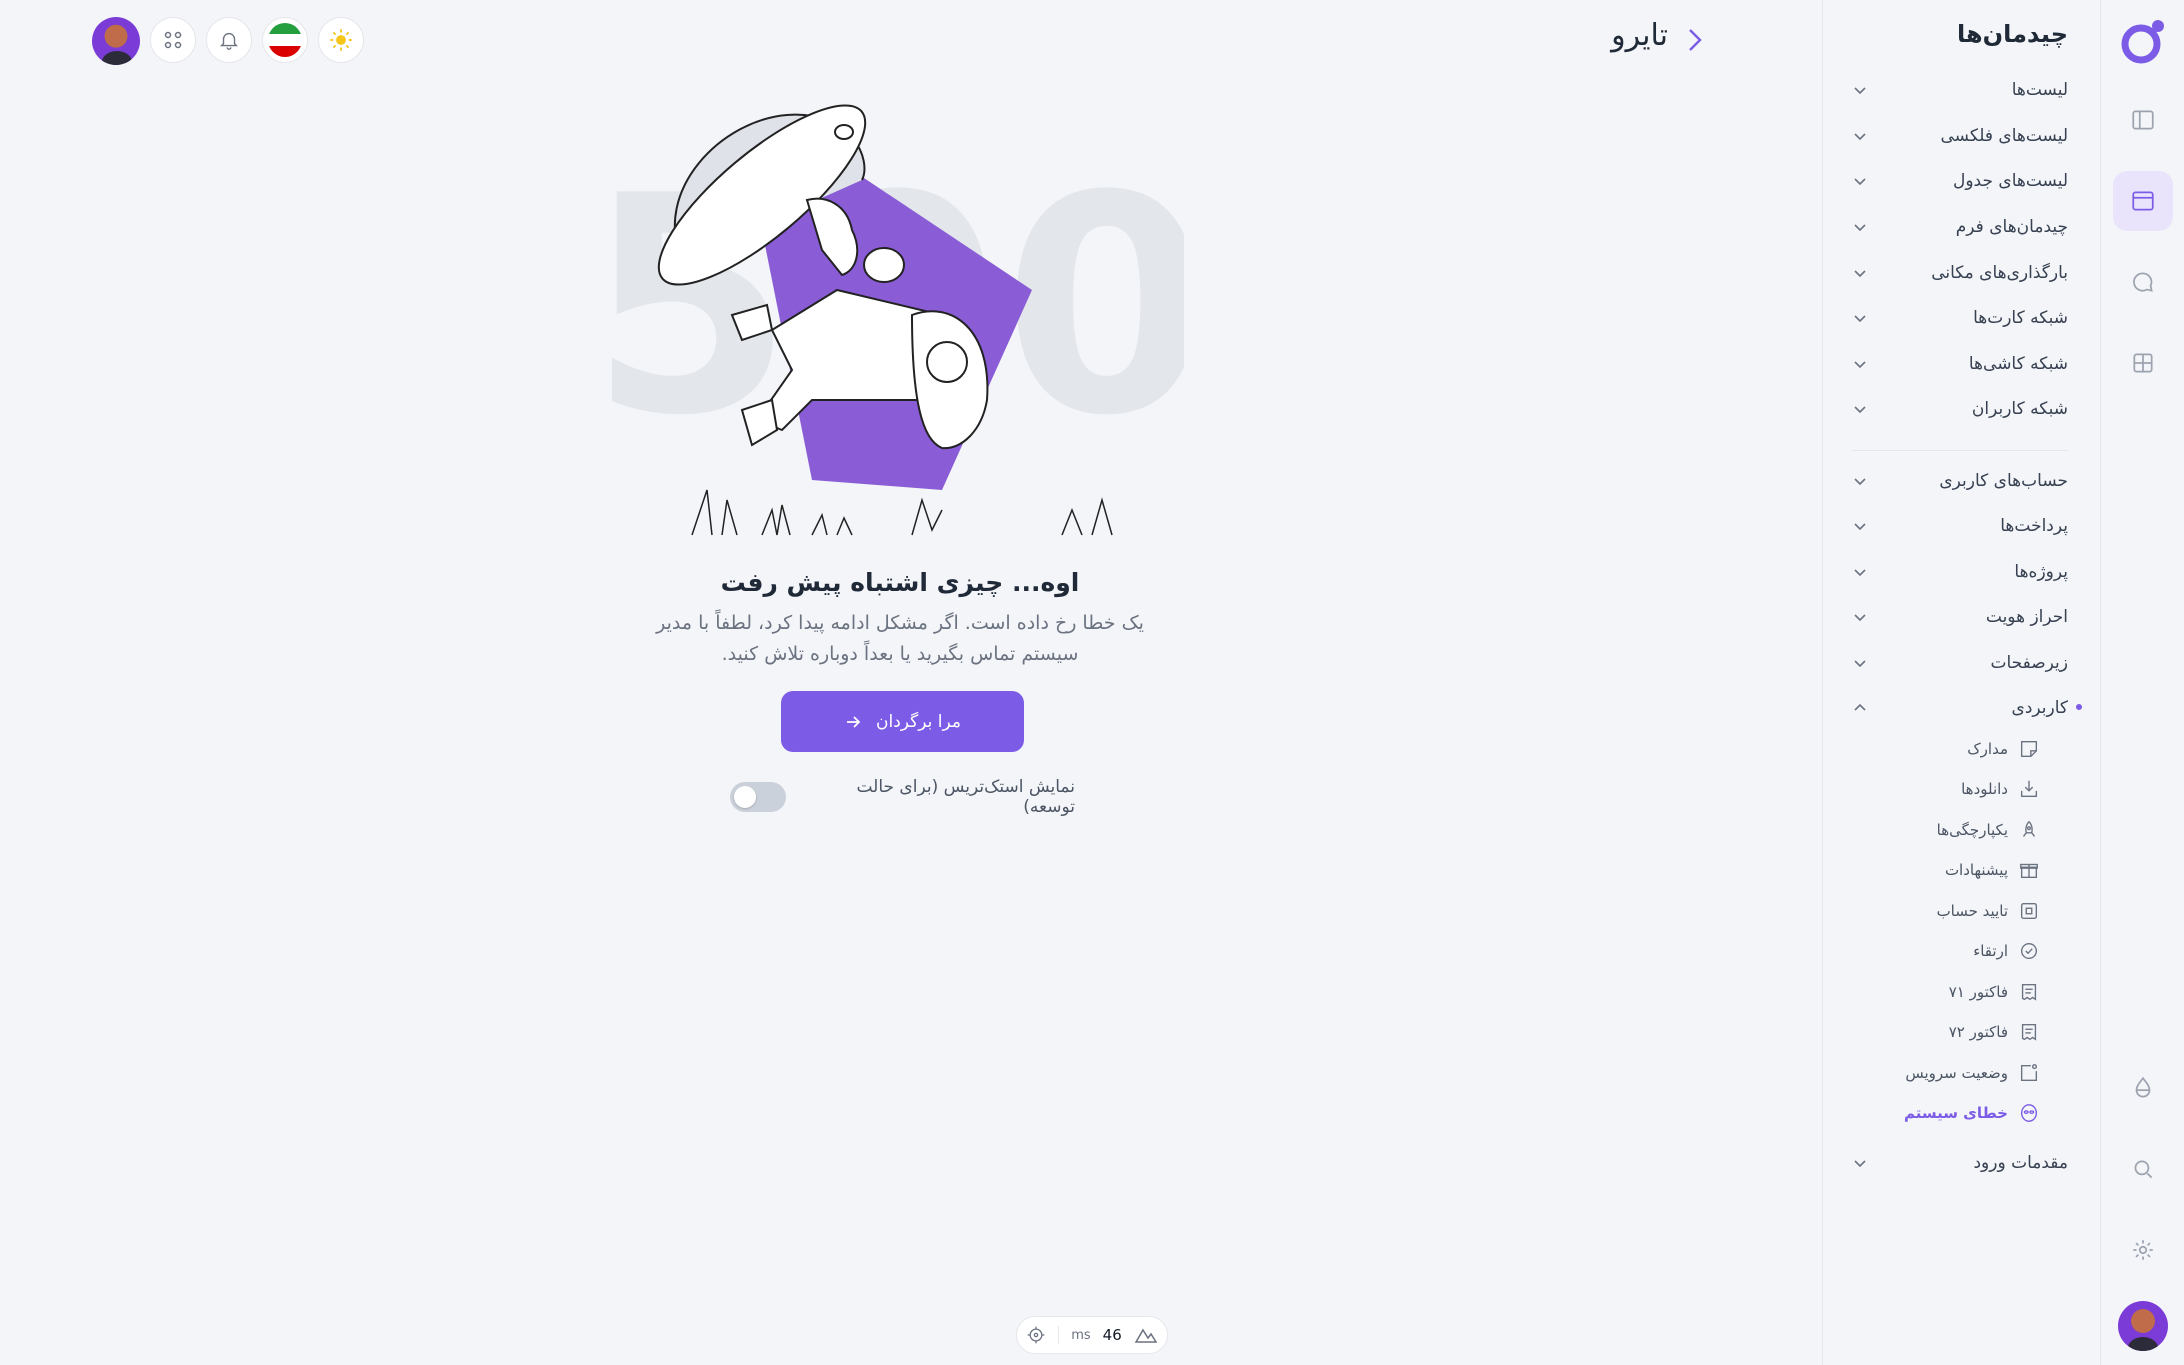 The height and width of the screenshot is (1365, 2184). I want to click on menu-item-payments: پرداخت‌ها, so click(1960, 526).